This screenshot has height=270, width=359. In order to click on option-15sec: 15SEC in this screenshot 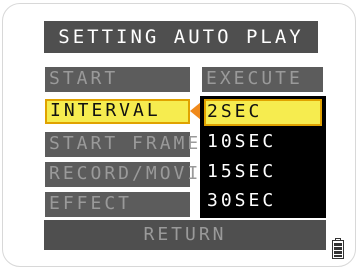, I will do `click(263, 172)`.